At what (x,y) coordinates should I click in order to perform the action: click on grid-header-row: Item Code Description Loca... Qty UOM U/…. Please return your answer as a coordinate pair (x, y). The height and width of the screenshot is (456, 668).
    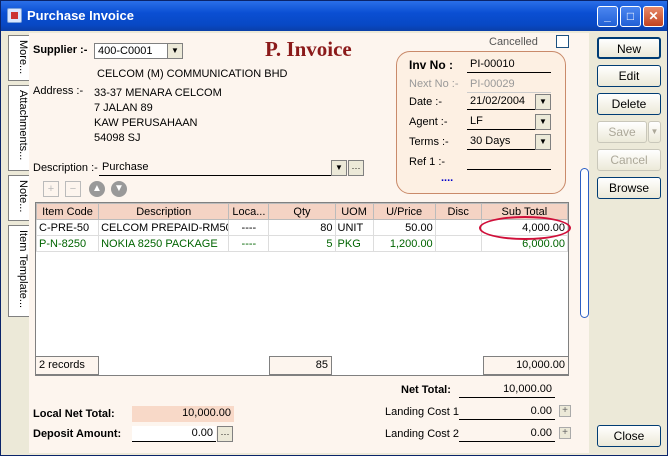
    Looking at the image, I should click on (302, 211).